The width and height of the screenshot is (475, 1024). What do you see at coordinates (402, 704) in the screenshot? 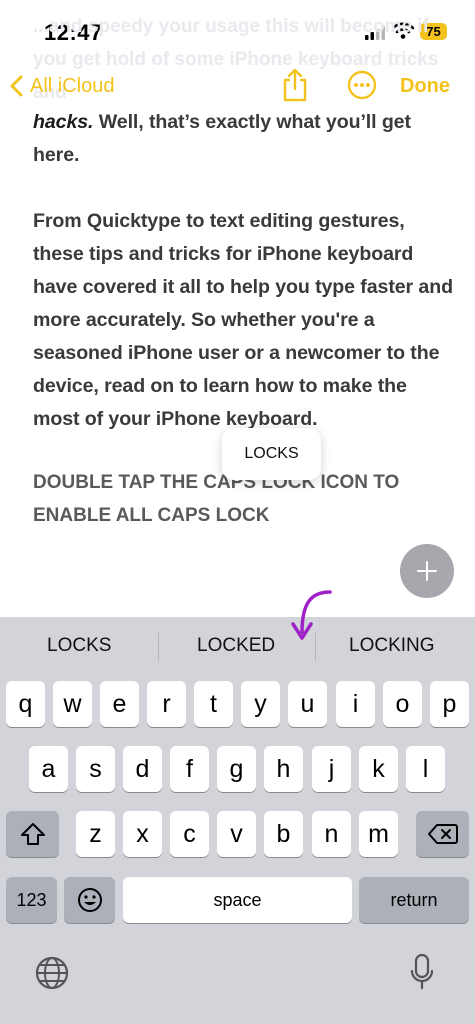
I see `key-o: o` at bounding box center [402, 704].